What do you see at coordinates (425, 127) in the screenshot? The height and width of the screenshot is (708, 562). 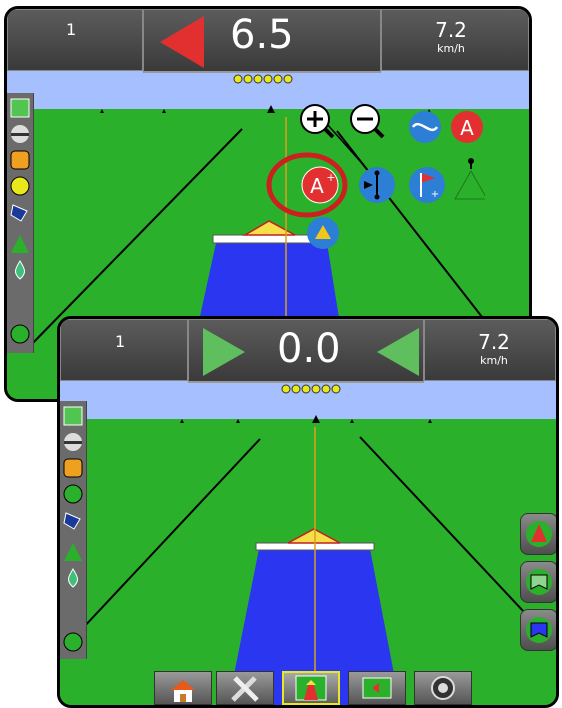 I see `guidance-mode-icon` at bounding box center [425, 127].